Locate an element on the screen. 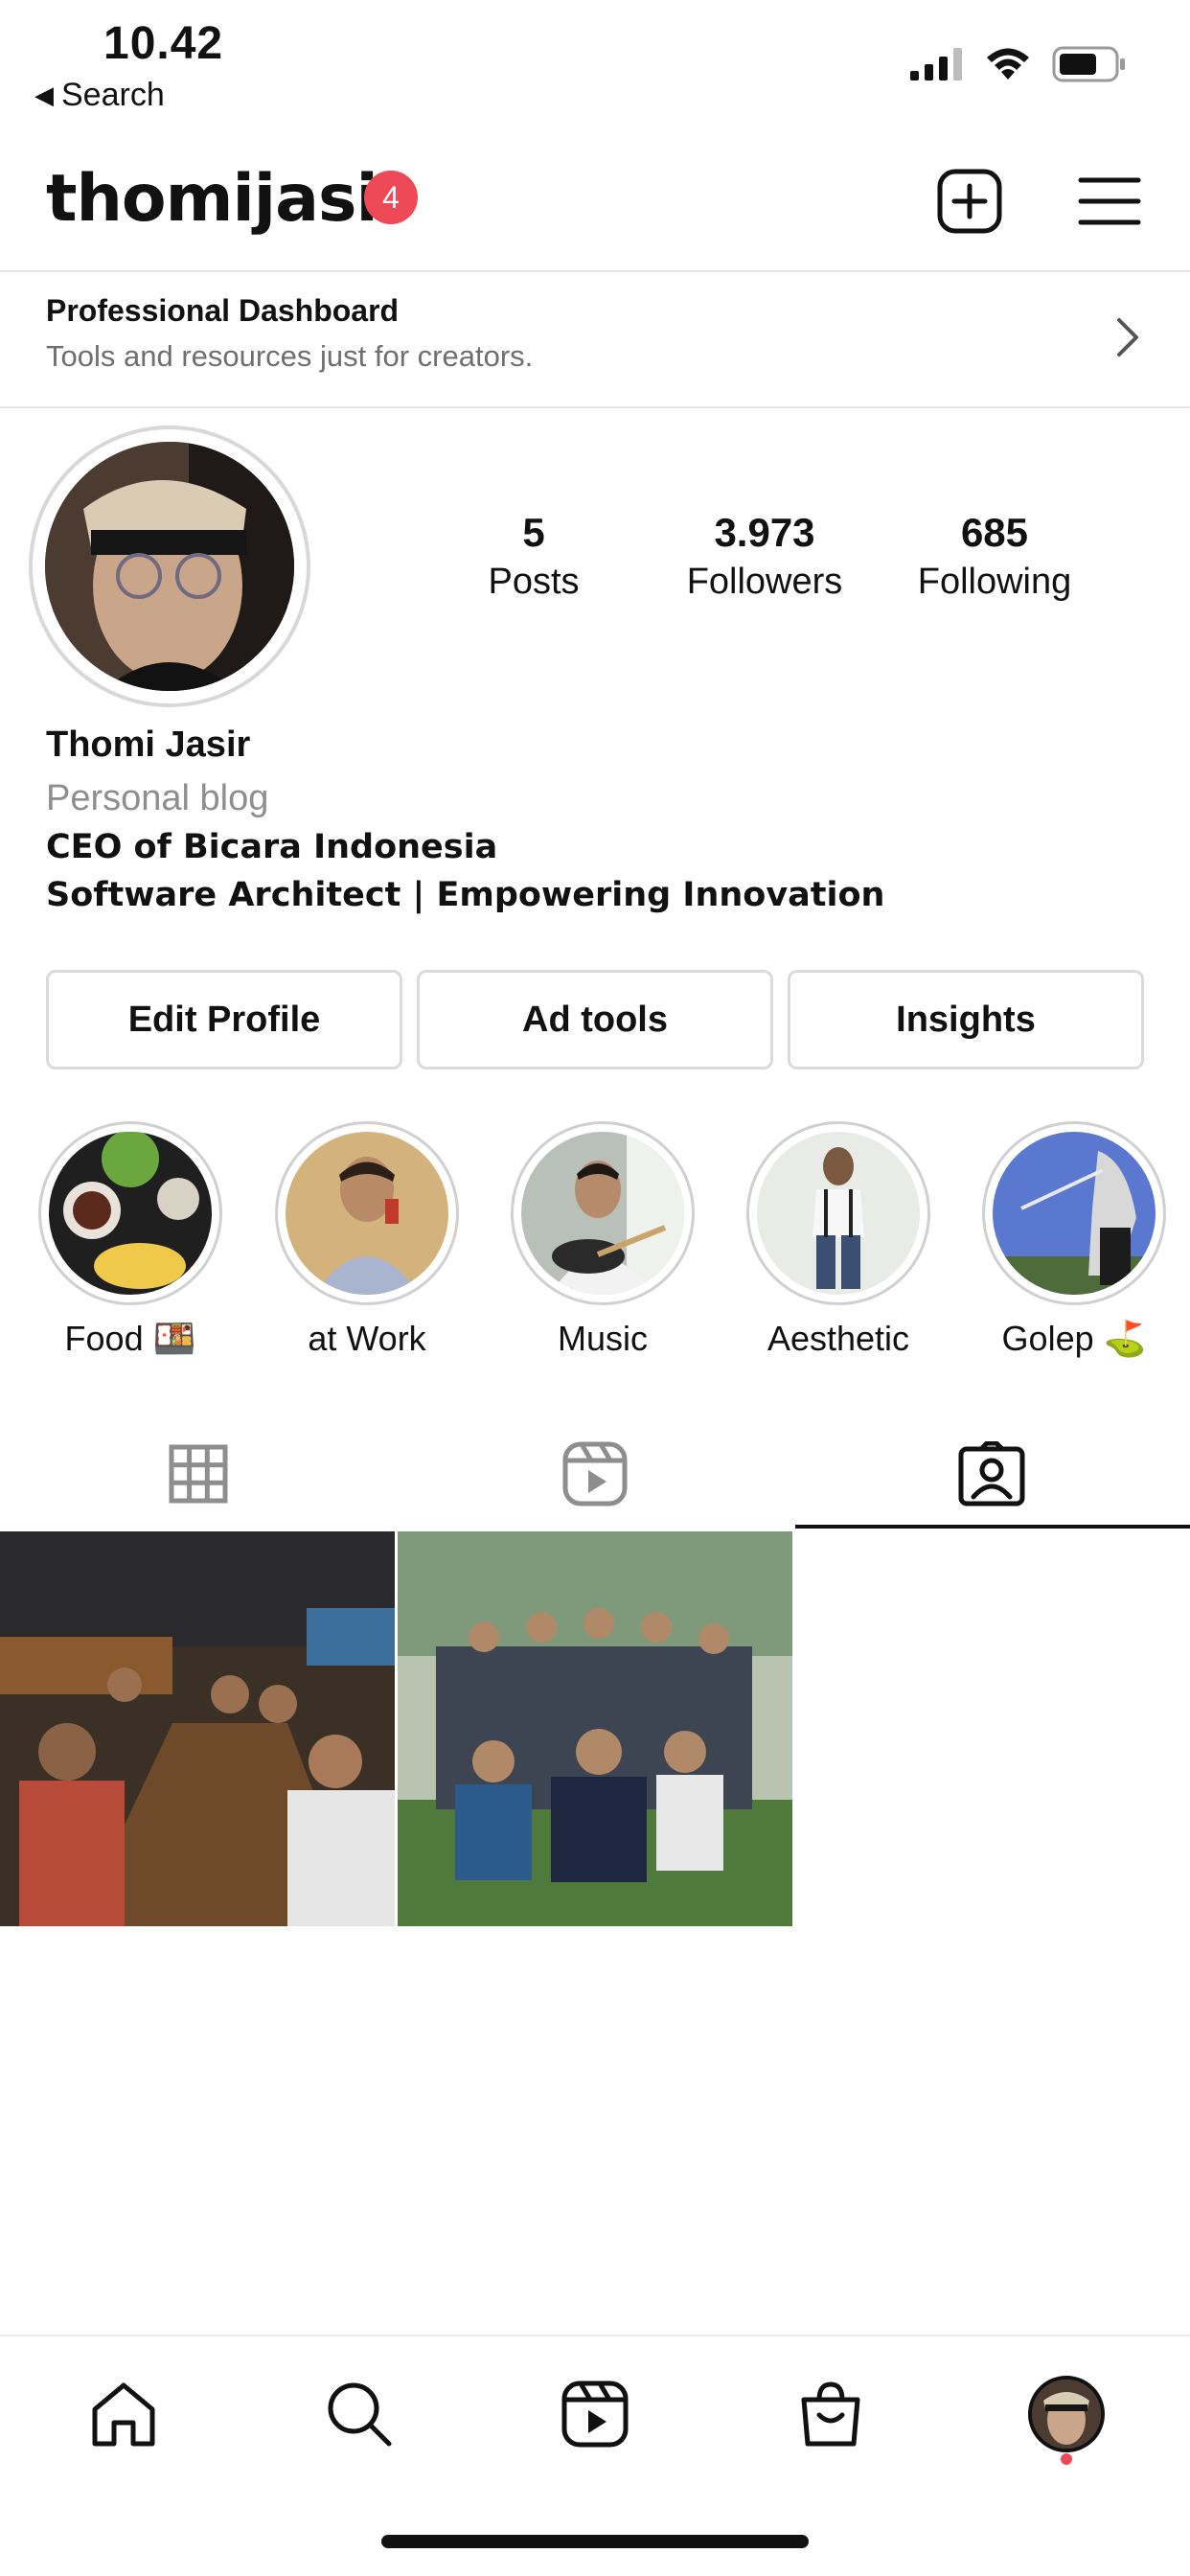  back-triangle-icon: ◀ is located at coordinates (44, 94).